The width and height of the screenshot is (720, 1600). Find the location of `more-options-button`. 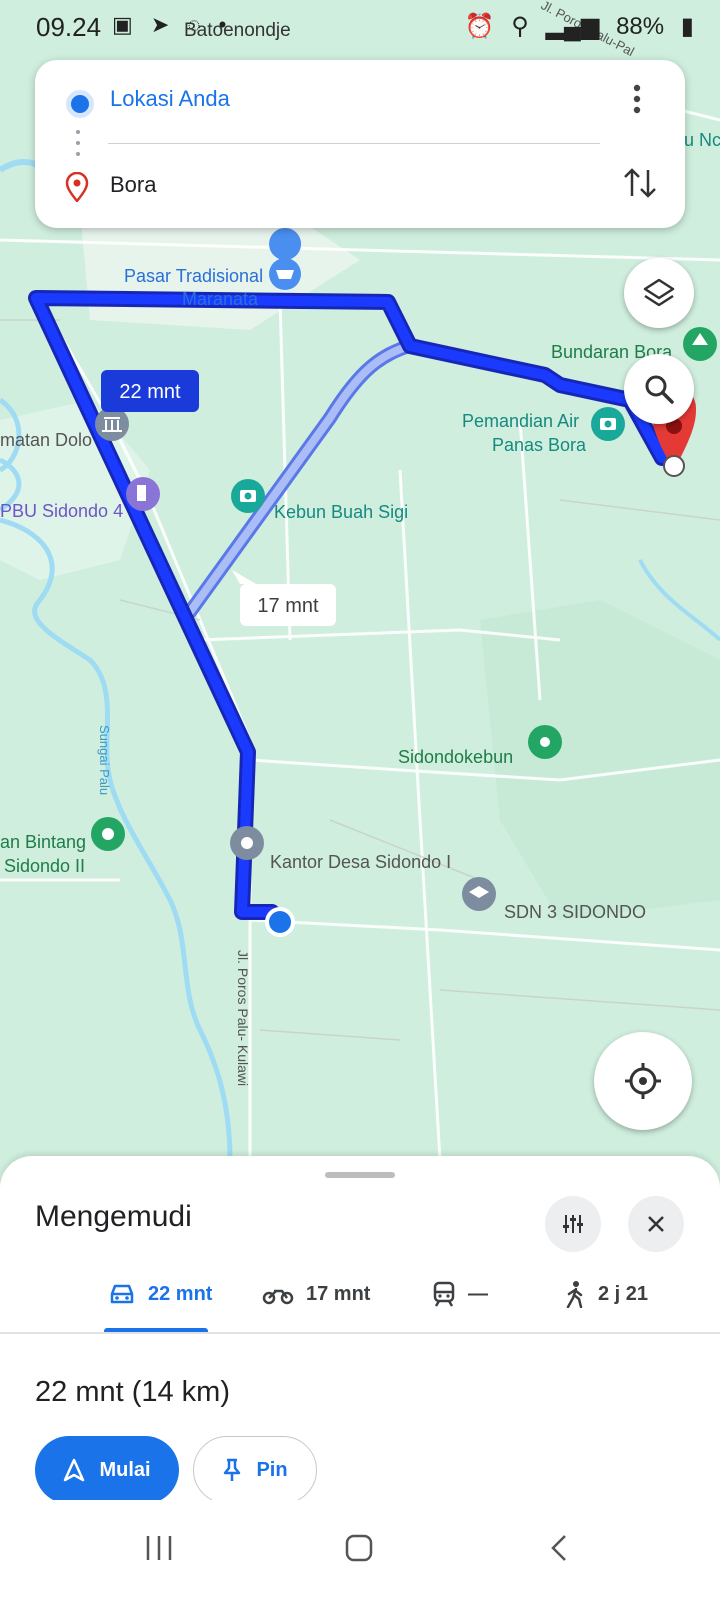

more-options-button is located at coordinates (637, 102).